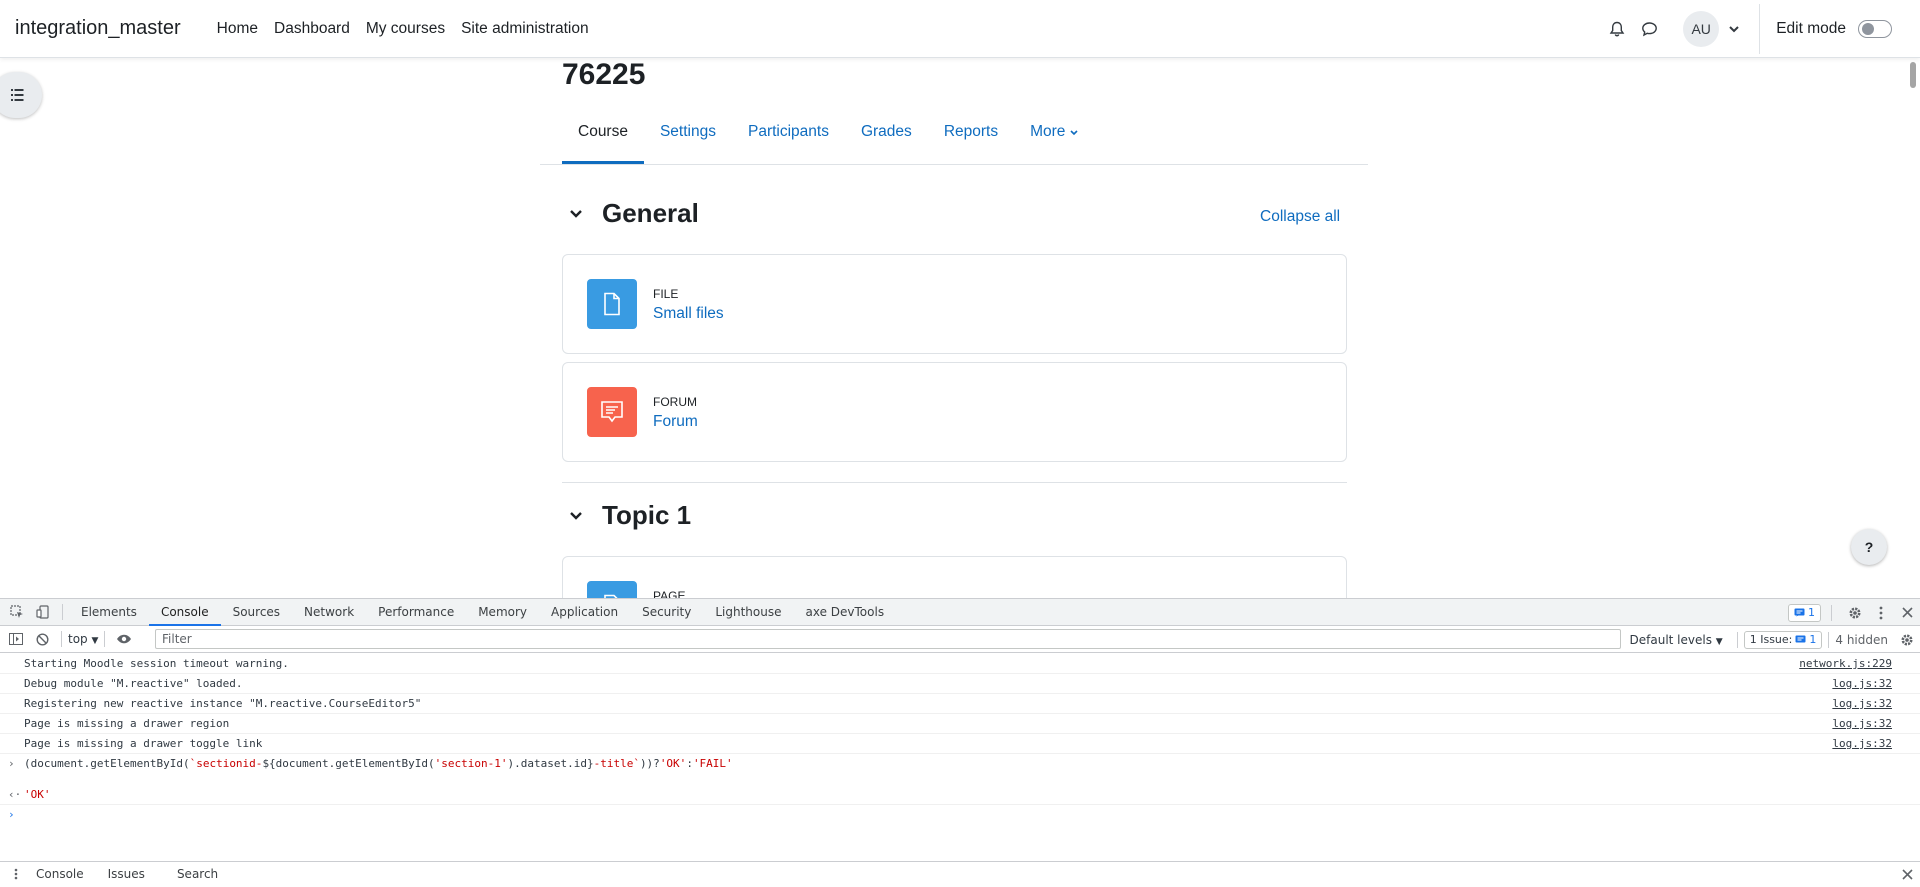 This screenshot has width=1920, height=887. I want to click on section-title: Topic 1, so click(646, 515).